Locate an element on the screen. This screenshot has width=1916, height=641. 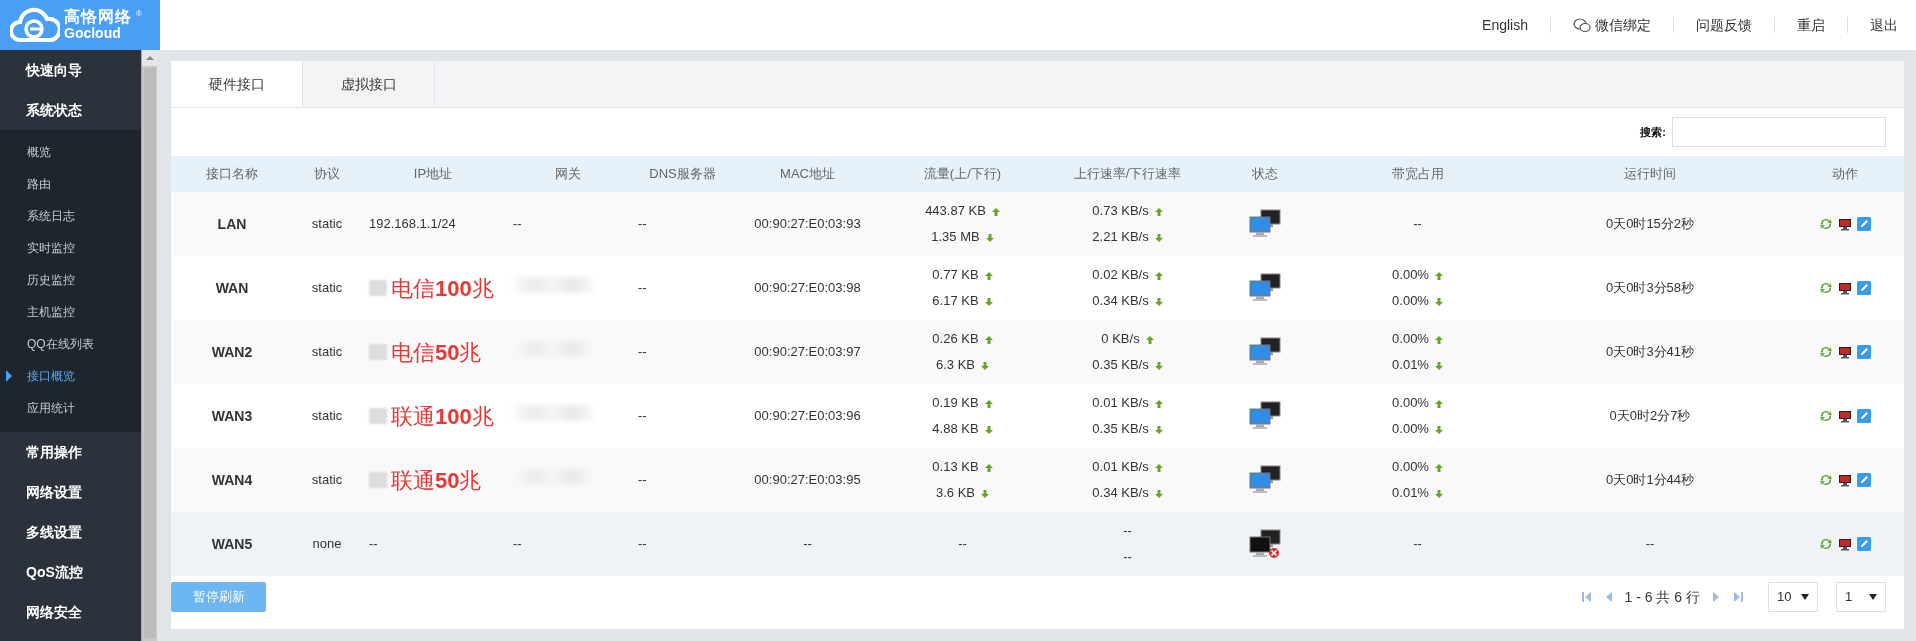
sidebar-subitem: 概览 is located at coordinates (70, 152).